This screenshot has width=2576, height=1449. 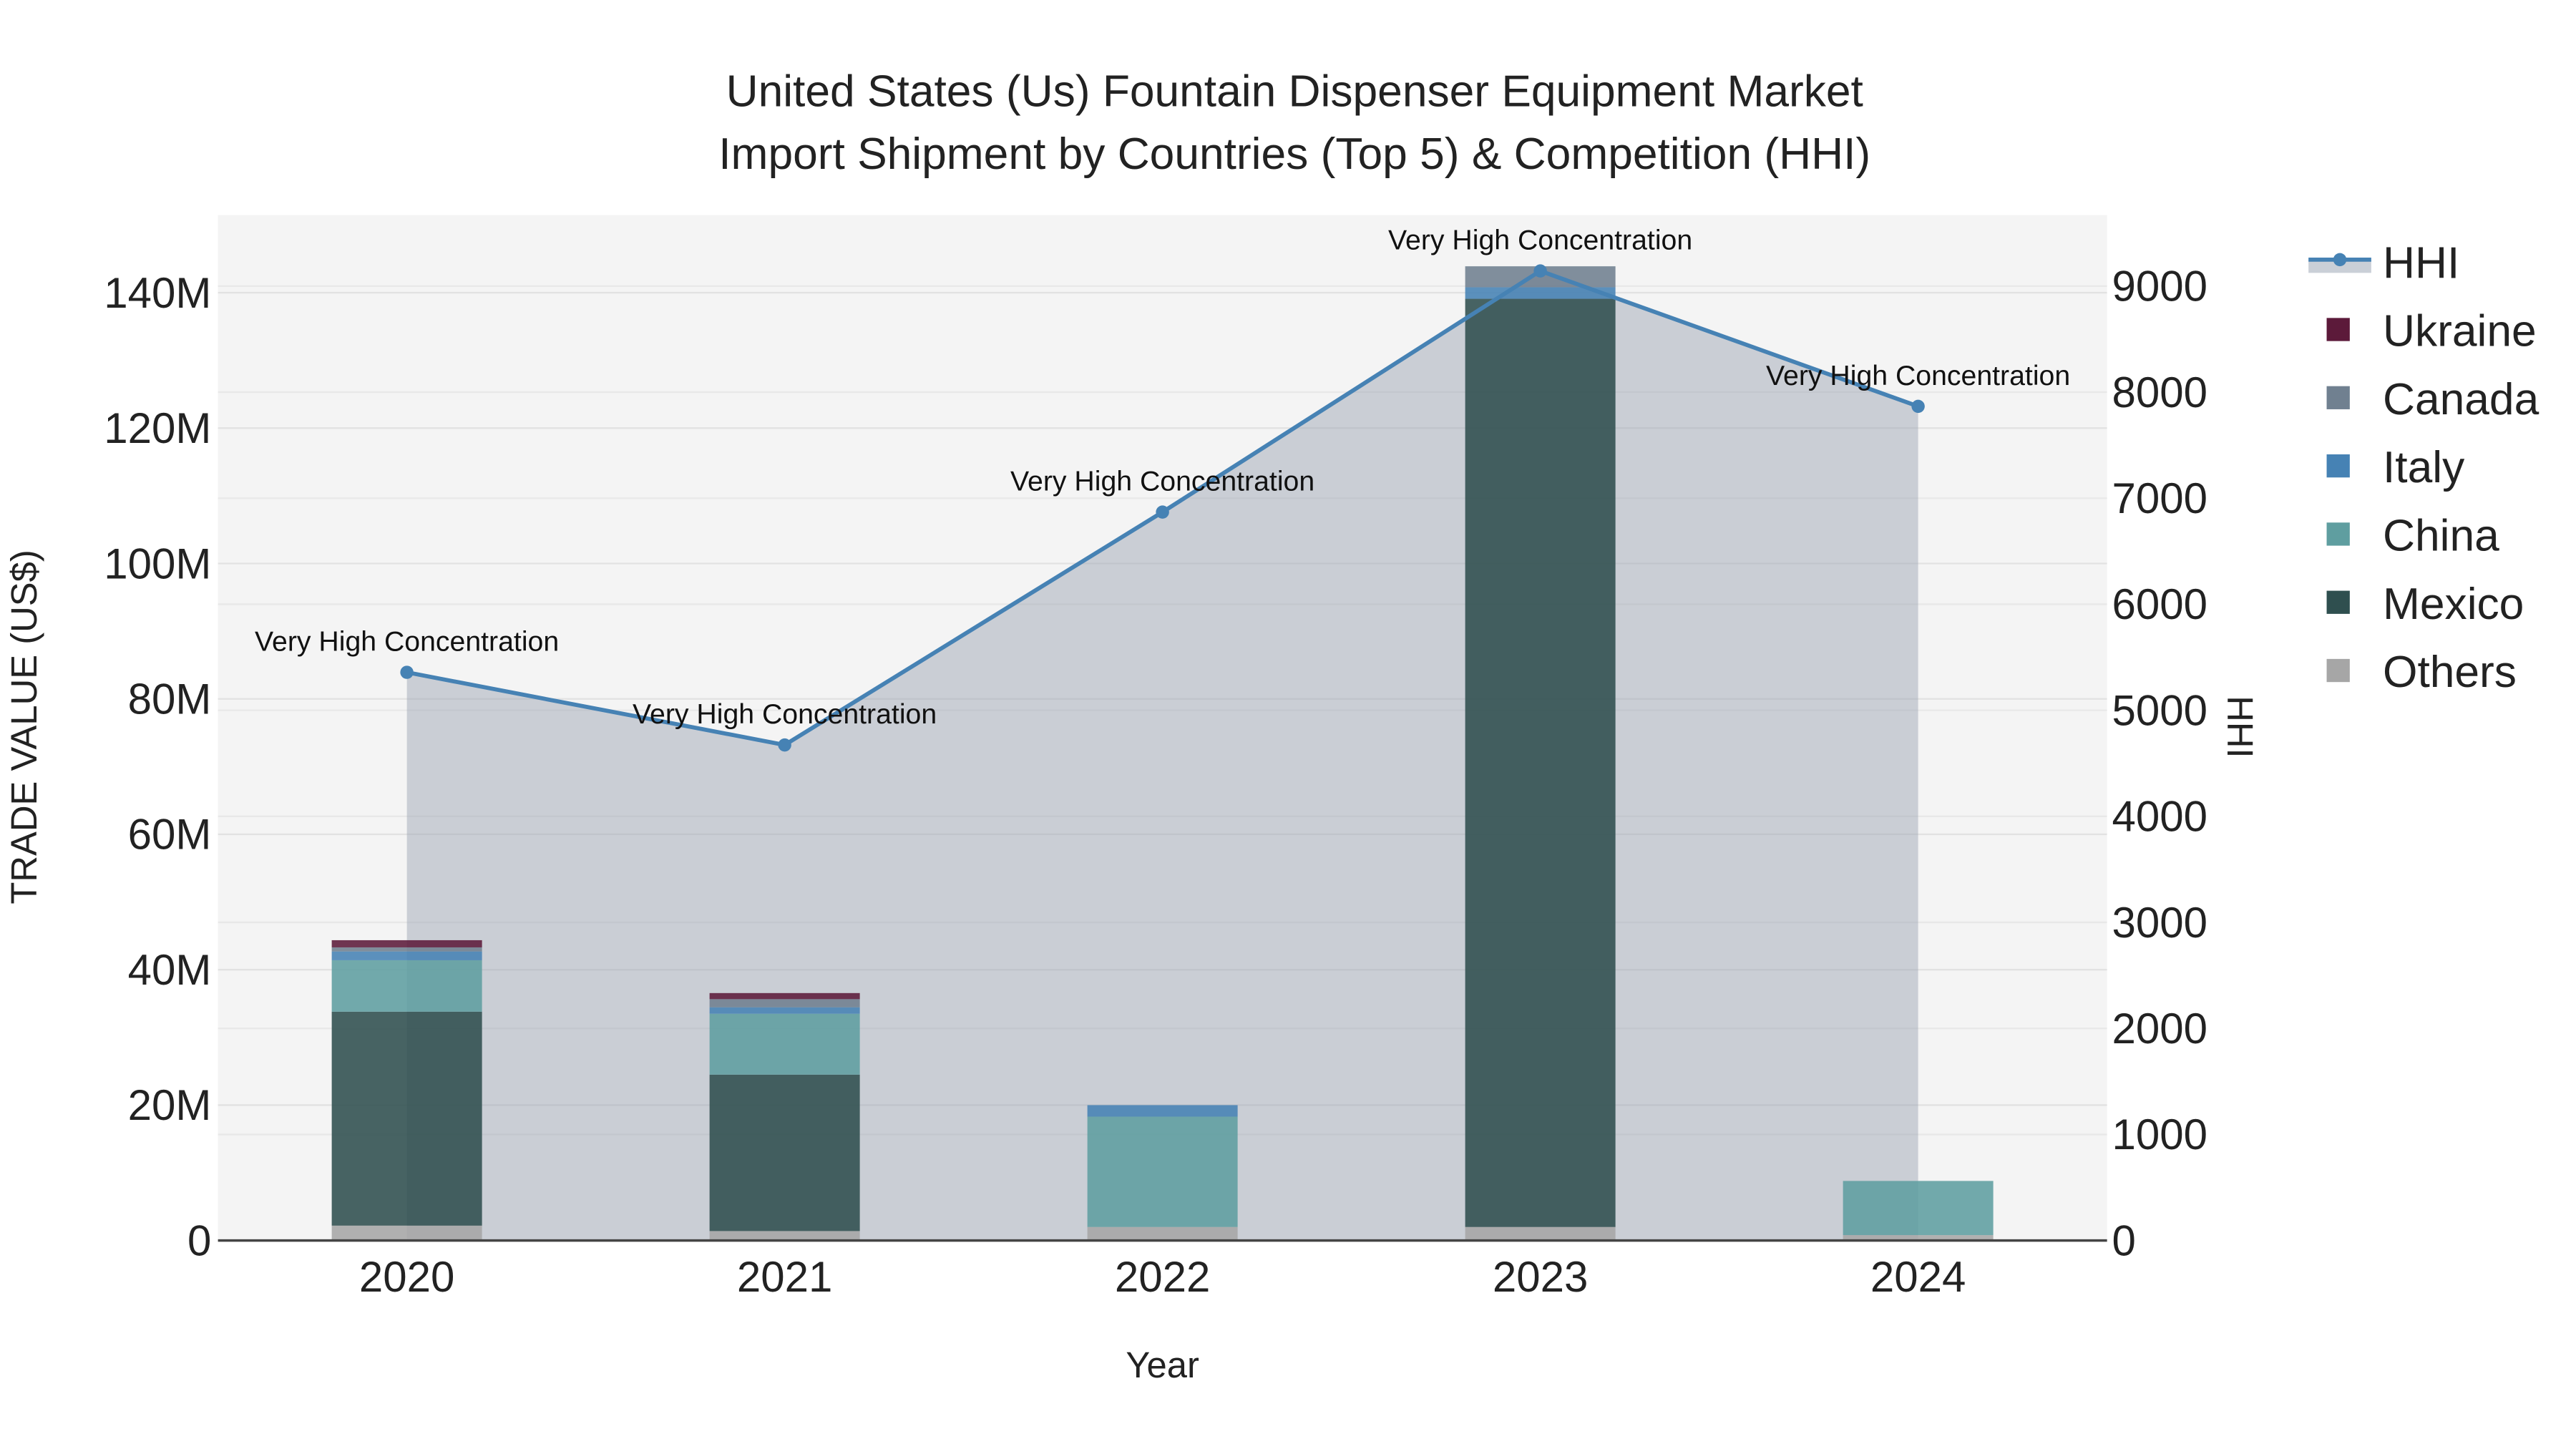 I want to click on y2-tick-label: 2000, so click(x=2159, y=1029).